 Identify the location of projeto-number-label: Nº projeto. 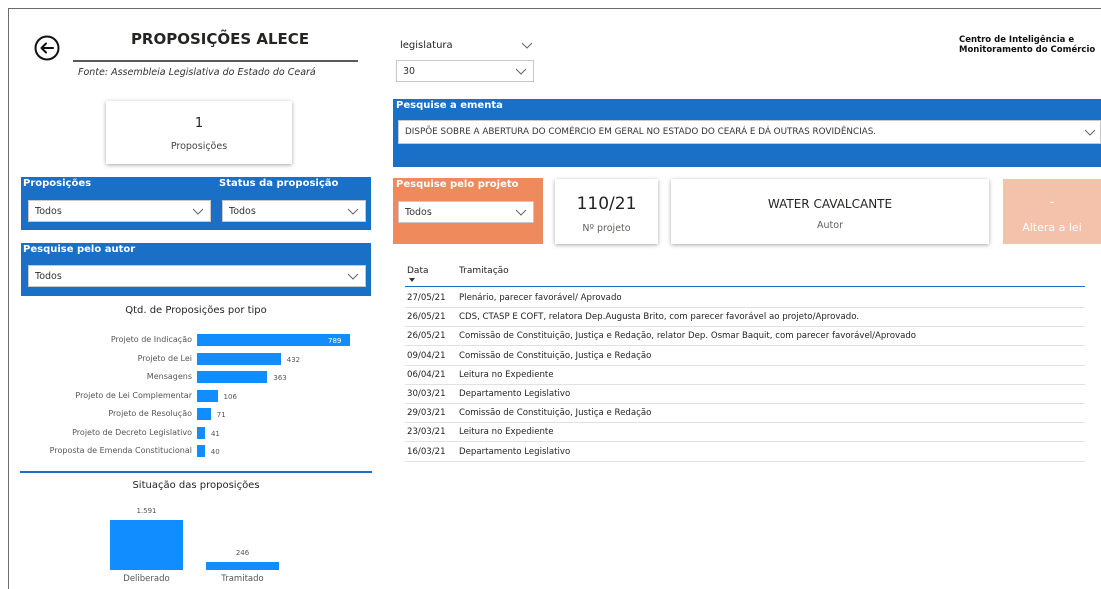
(606, 228).